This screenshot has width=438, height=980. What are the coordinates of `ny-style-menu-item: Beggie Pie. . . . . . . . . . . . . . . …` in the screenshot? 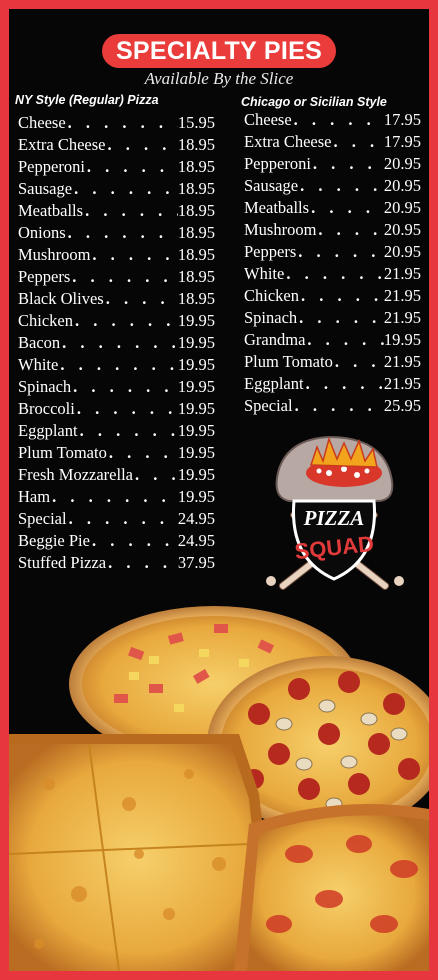 It's located at (116, 541).